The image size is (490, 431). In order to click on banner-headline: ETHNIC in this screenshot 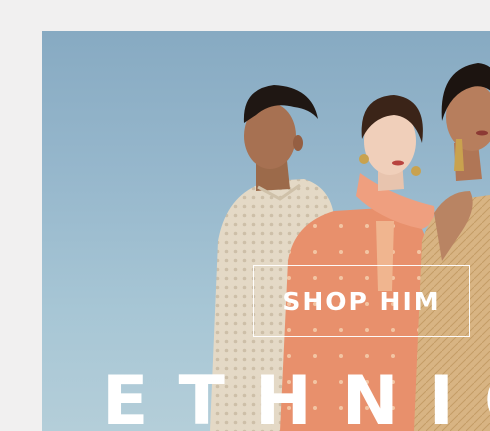, I will do `click(296, 396)`.